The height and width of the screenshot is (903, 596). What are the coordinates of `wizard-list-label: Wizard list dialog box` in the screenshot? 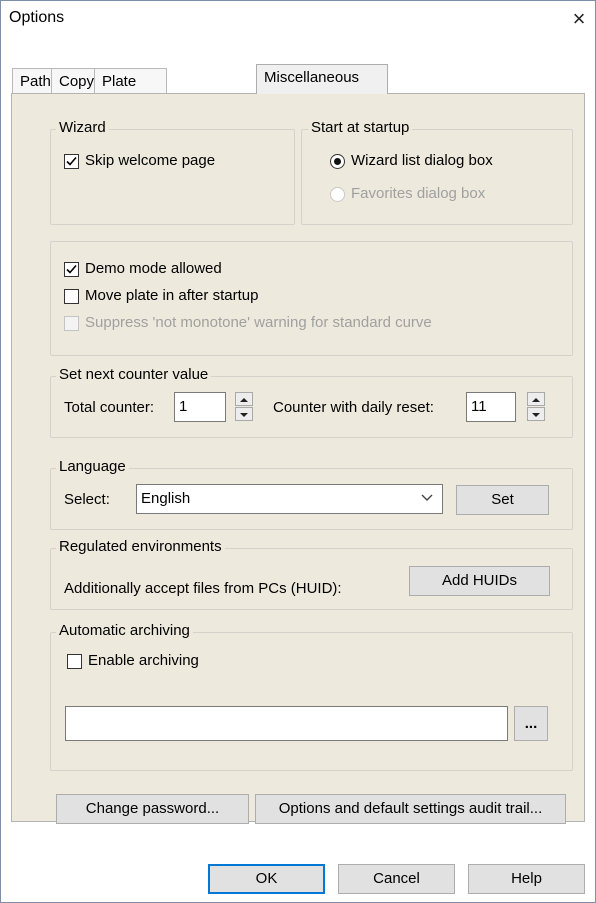 It's located at (422, 160).